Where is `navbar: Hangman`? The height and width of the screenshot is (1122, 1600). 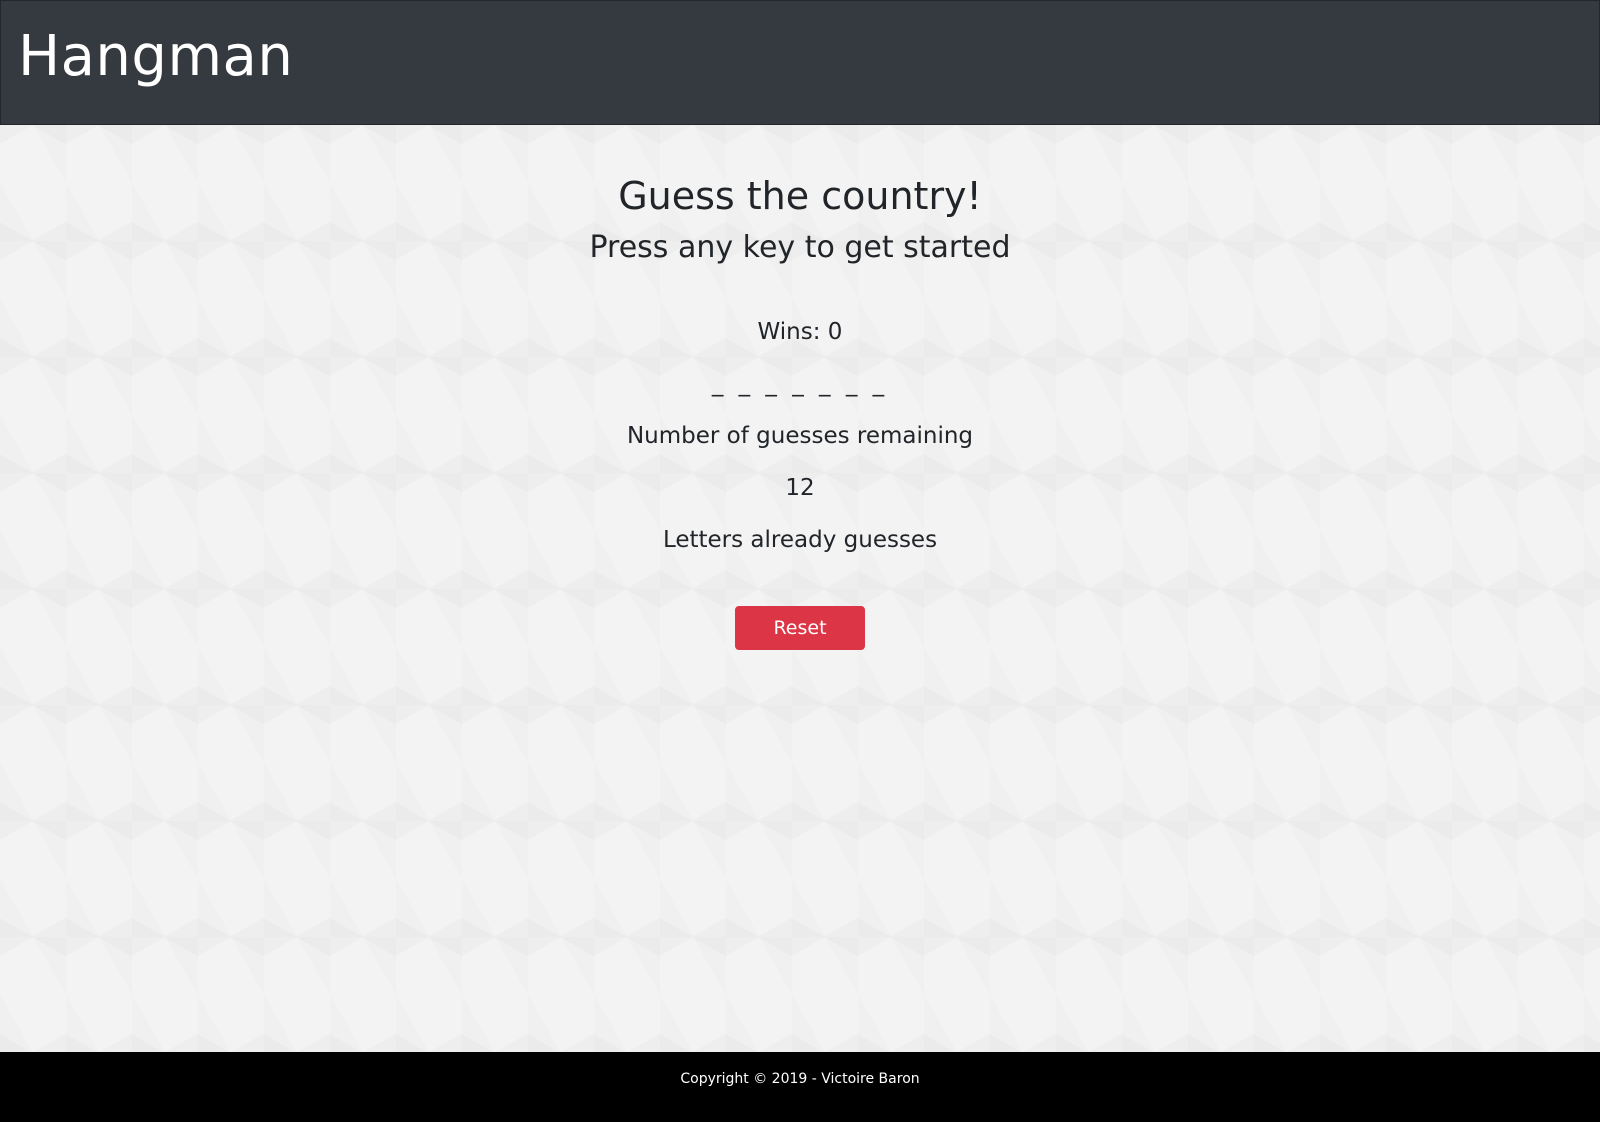 navbar: Hangman is located at coordinates (800, 62).